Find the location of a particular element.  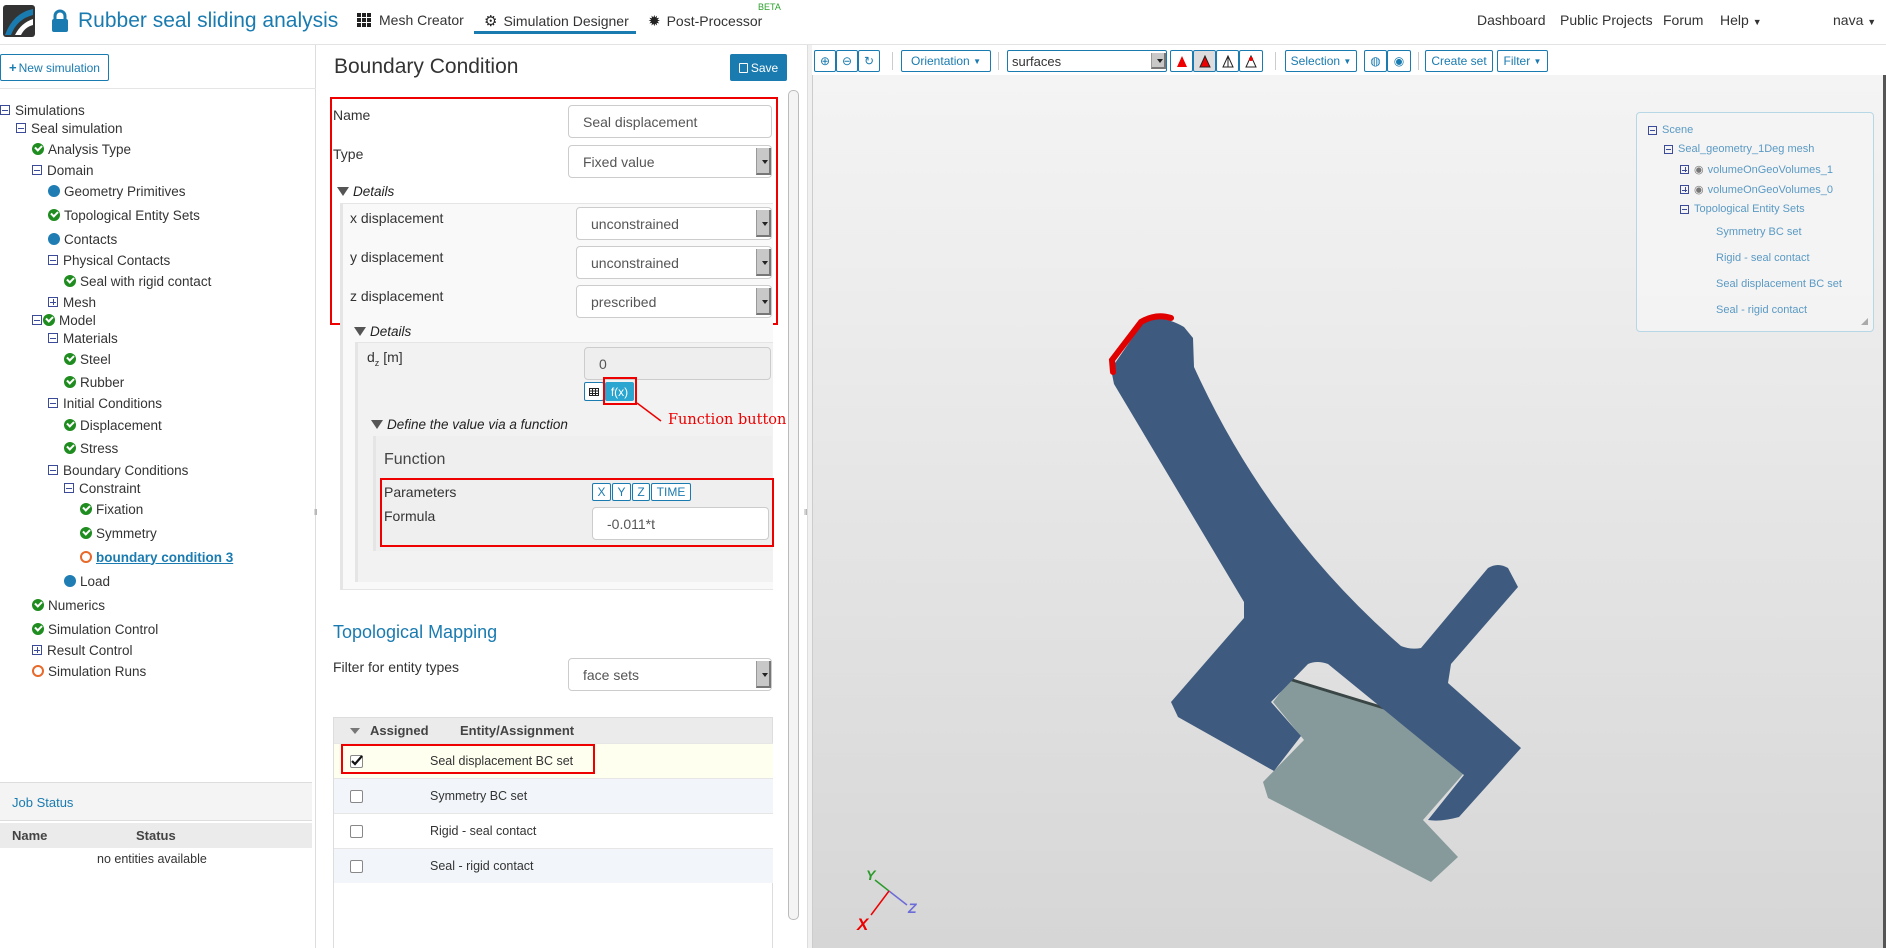

scene-sets: Topological Entity Sets is located at coordinates (1742, 209).